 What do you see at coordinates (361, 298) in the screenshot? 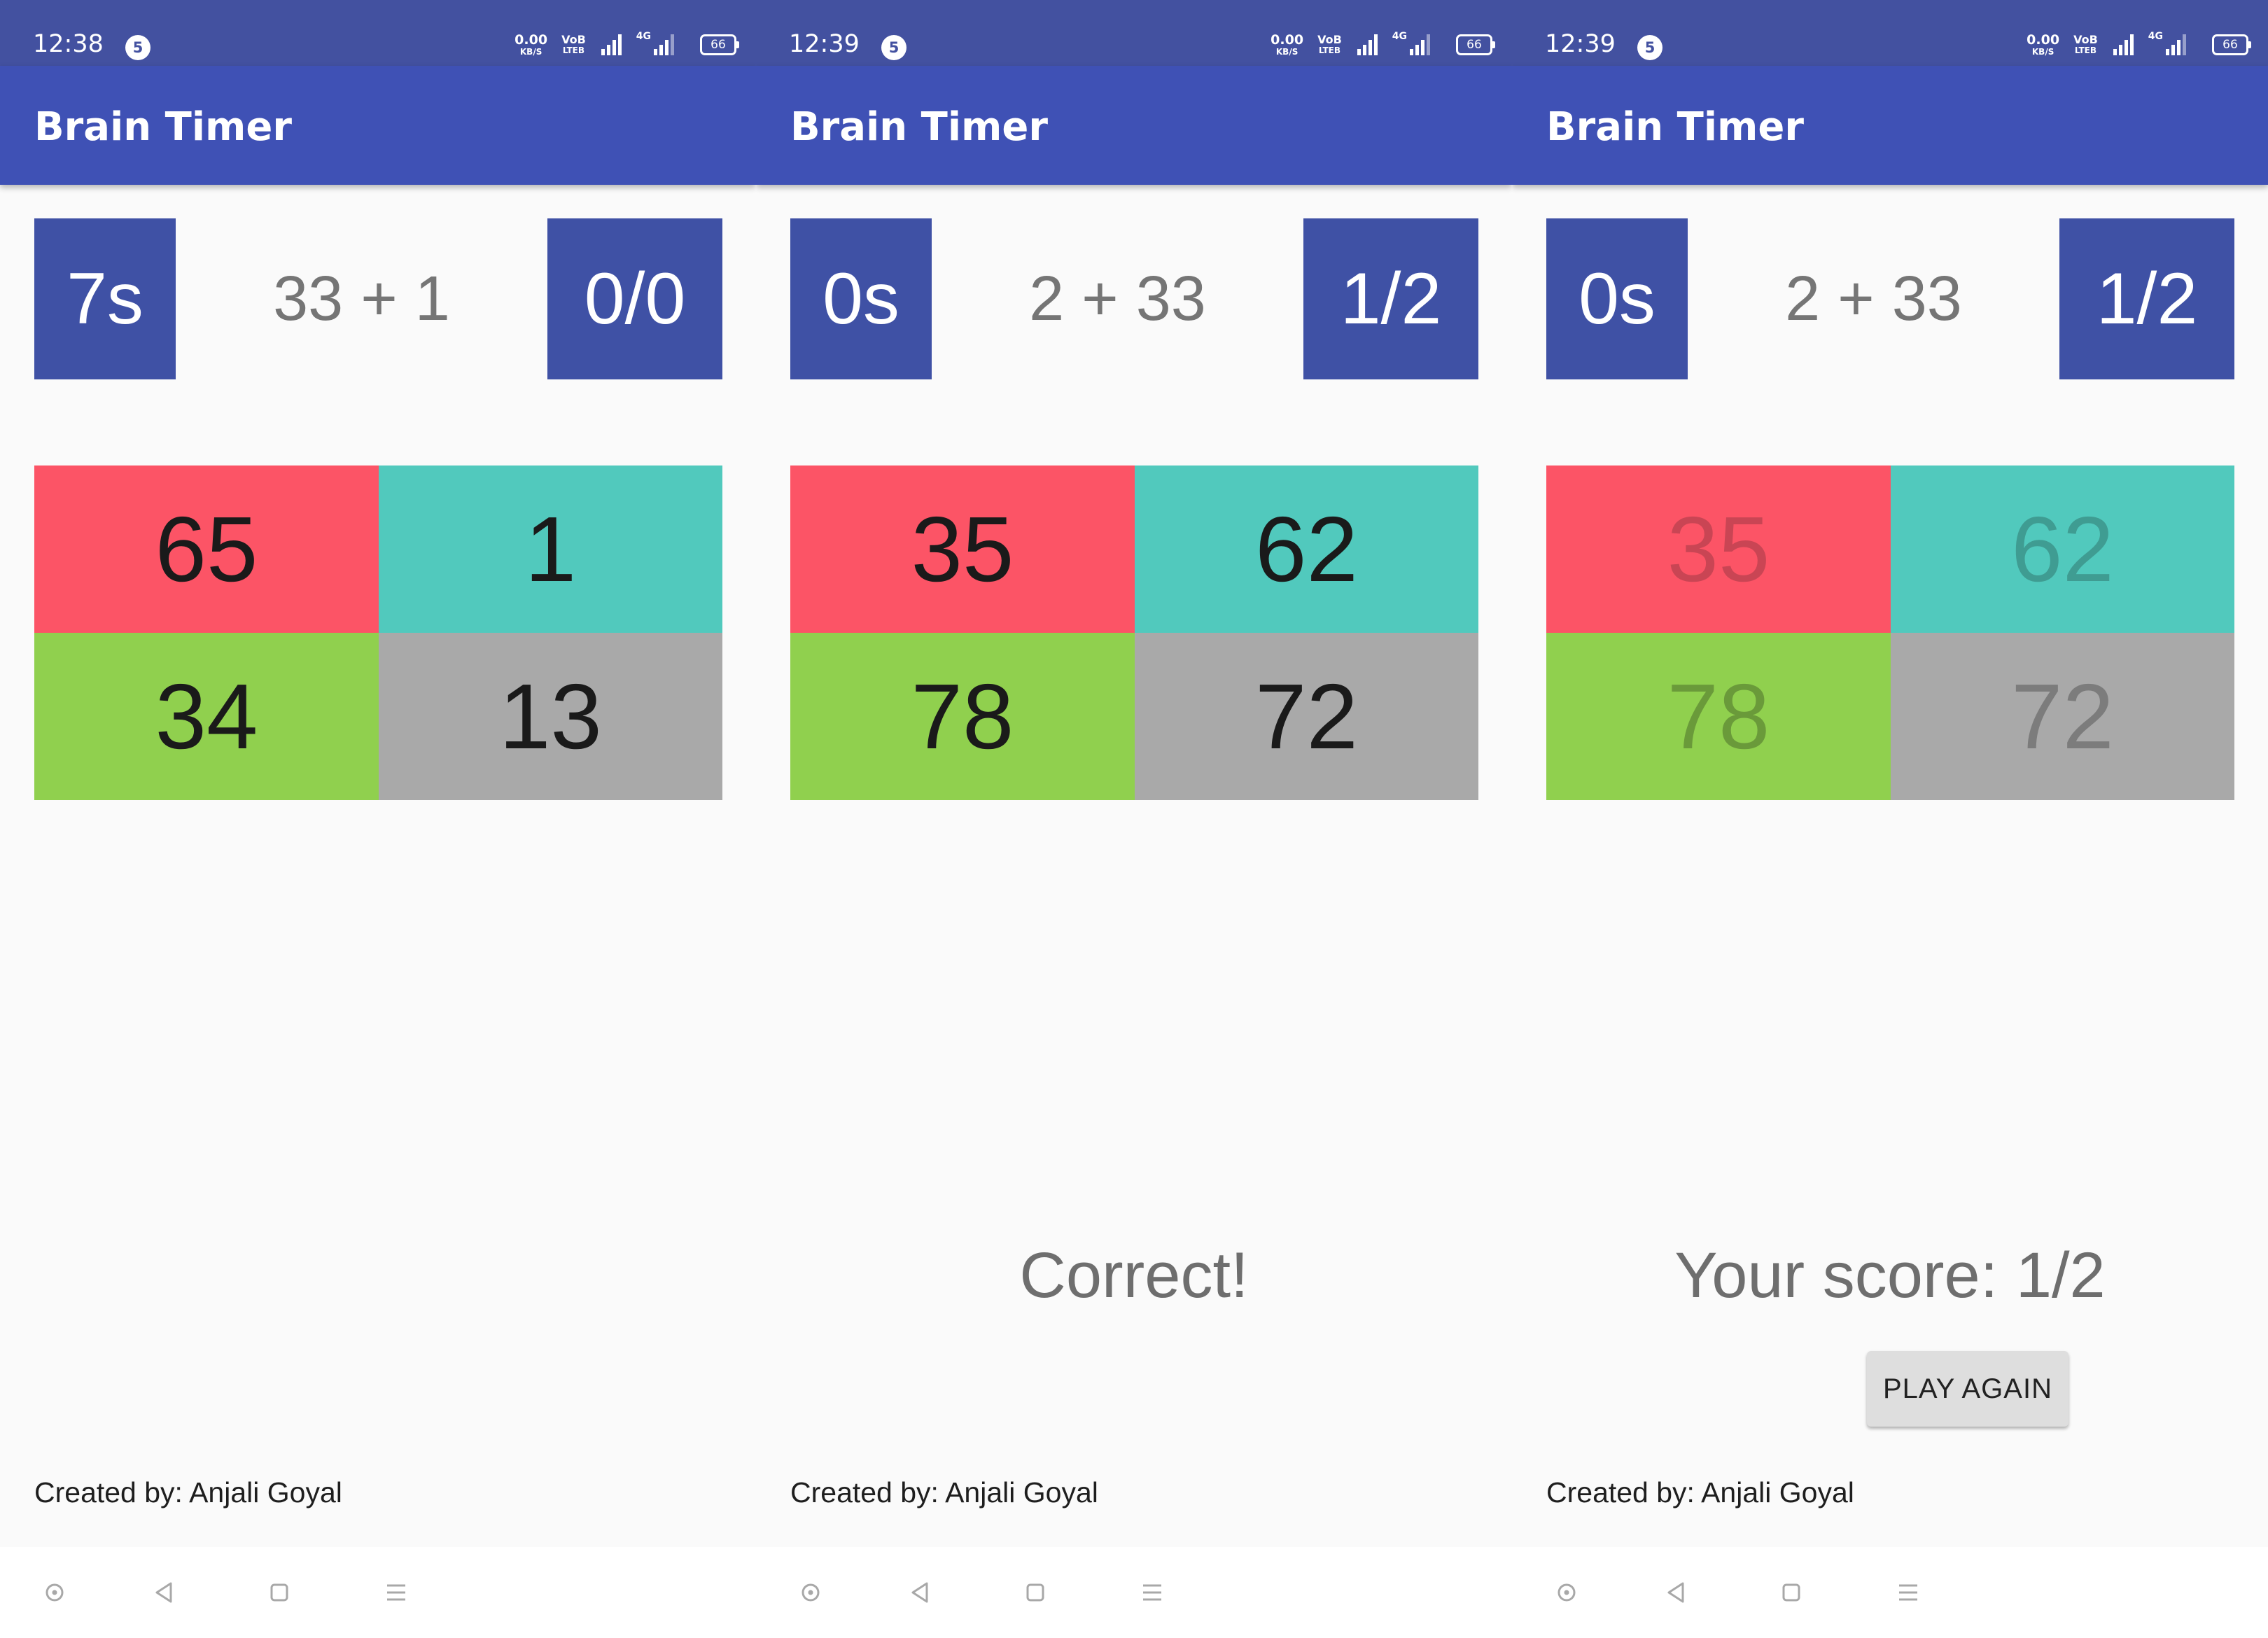
I see `question-text: 33 + 1` at bounding box center [361, 298].